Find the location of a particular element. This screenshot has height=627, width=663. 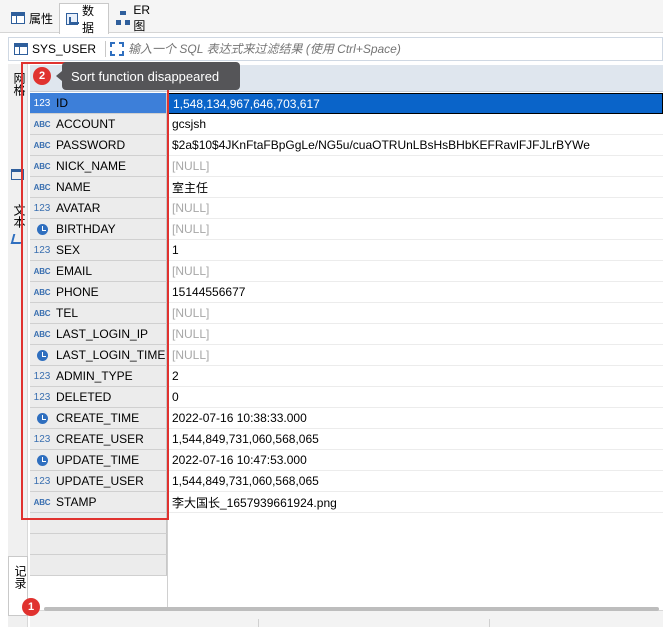

field-value-cell: 李大国长_1657939661924.png is located at coordinates (415, 502).